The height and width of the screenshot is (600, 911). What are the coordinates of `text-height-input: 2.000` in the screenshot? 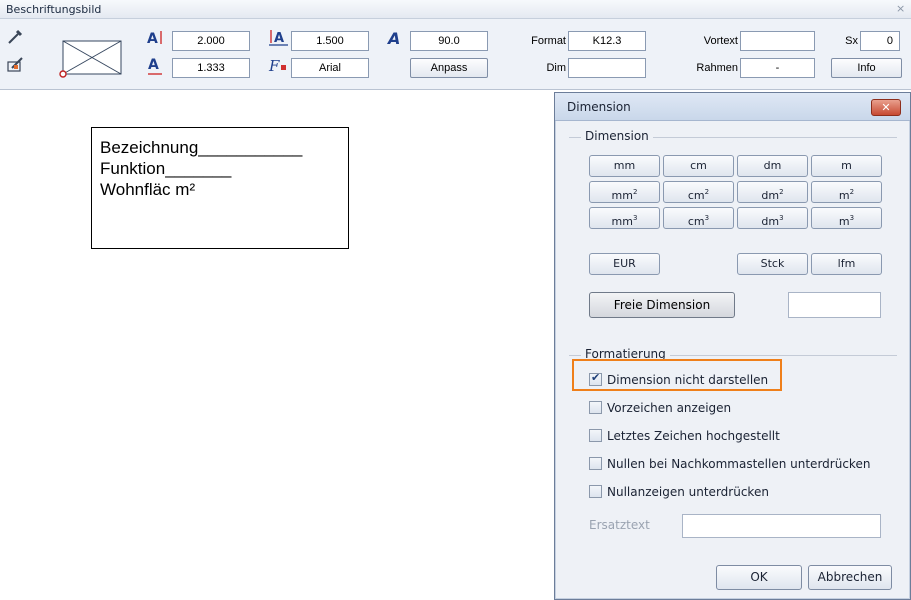 It's located at (211, 41).